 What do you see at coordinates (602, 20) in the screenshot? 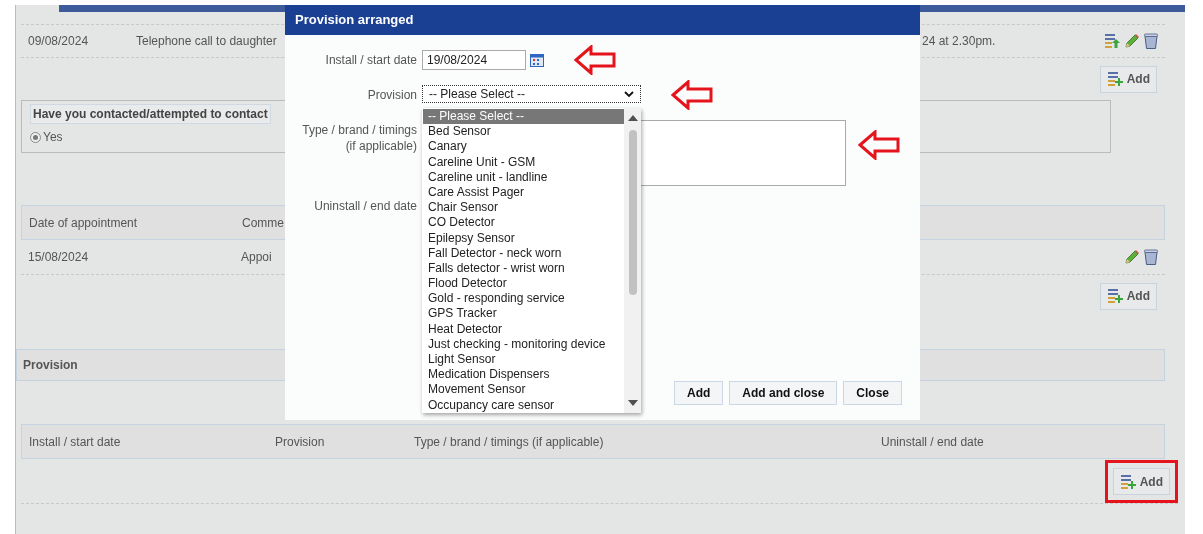
I see `dialog-title: Provision arranged` at bounding box center [602, 20].